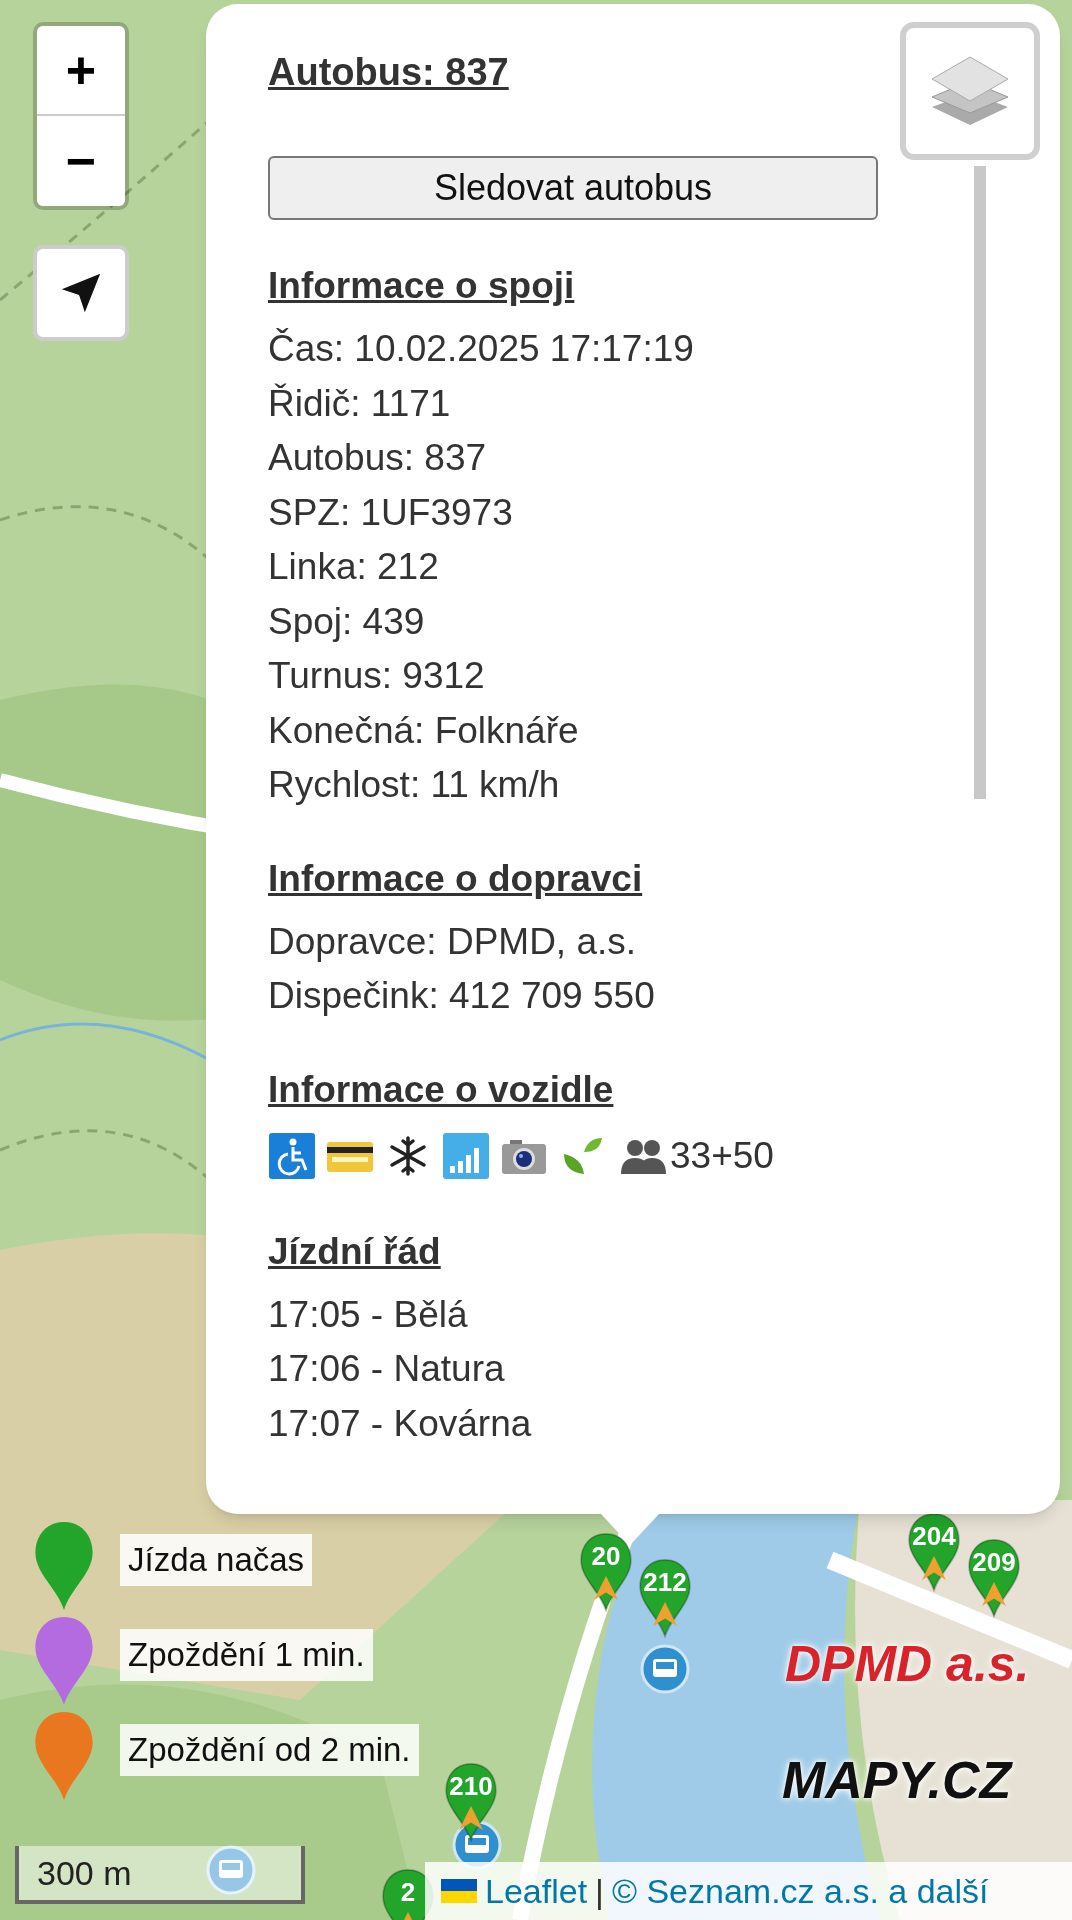 This screenshot has height=1920, width=1072. What do you see at coordinates (81, 71) in the screenshot?
I see `zoom-in-button: +` at bounding box center [81, 71].